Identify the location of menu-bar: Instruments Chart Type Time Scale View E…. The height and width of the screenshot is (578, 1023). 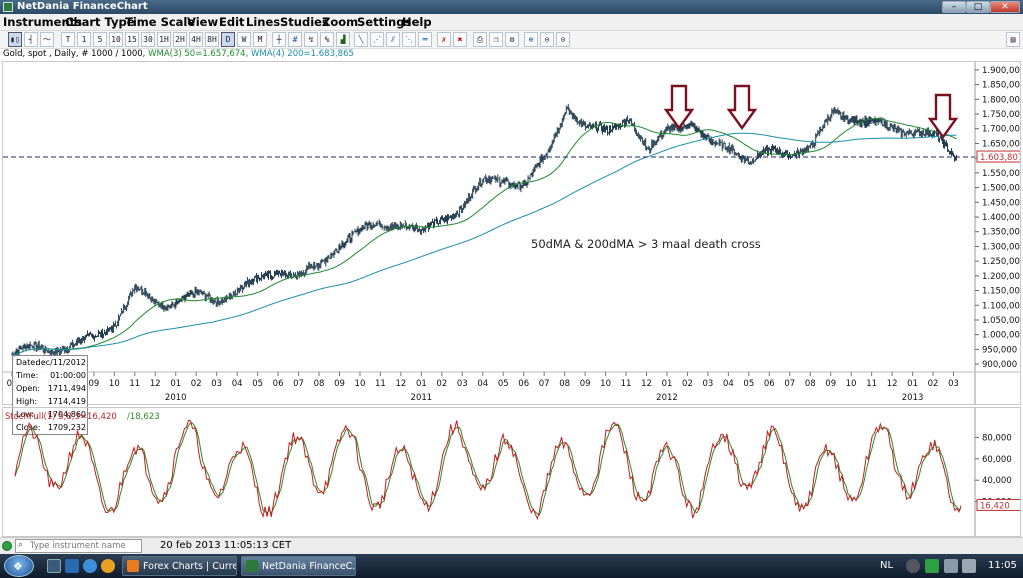
(511, 22).